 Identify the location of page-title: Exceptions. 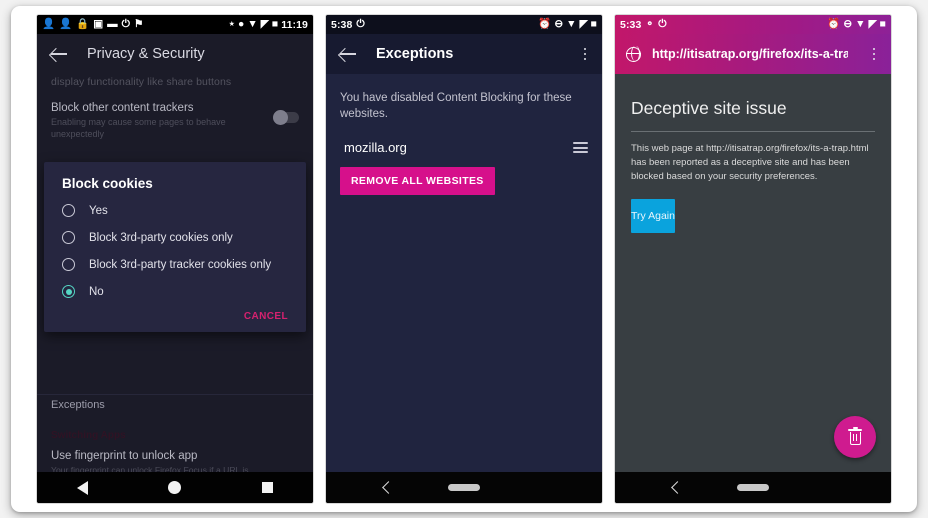
(415, 54).